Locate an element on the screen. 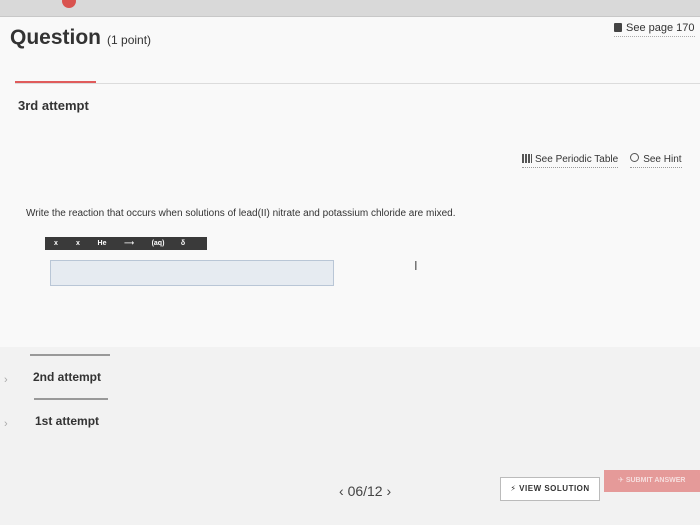  header-divider is located at coordinates (357, 83).